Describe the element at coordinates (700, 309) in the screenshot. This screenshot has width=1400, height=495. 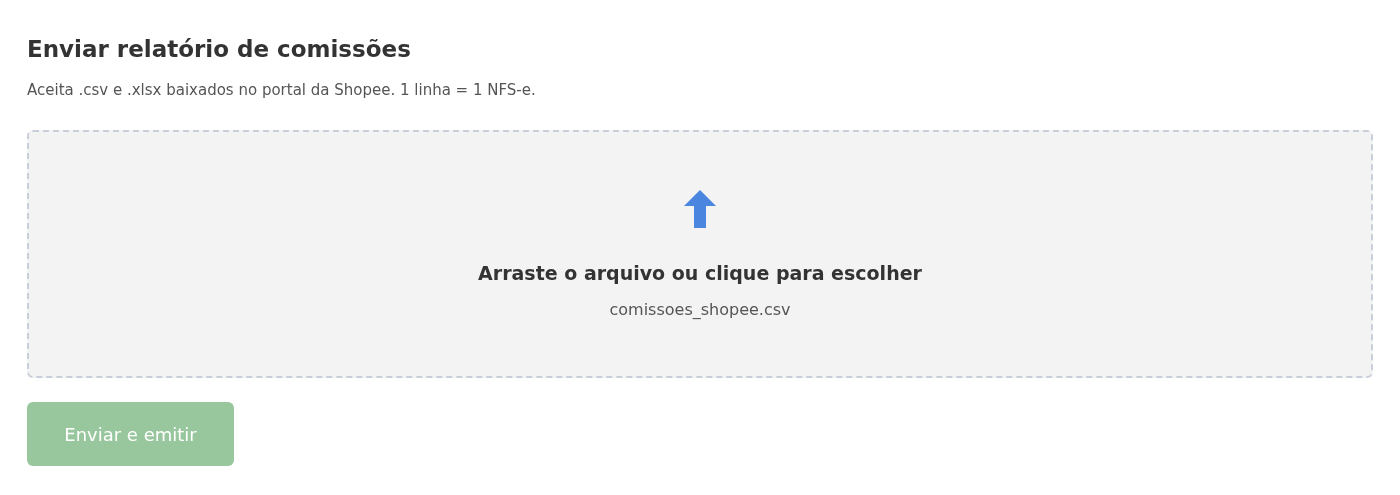
I see `file-name: comissoes_shopee.csv` at that location.